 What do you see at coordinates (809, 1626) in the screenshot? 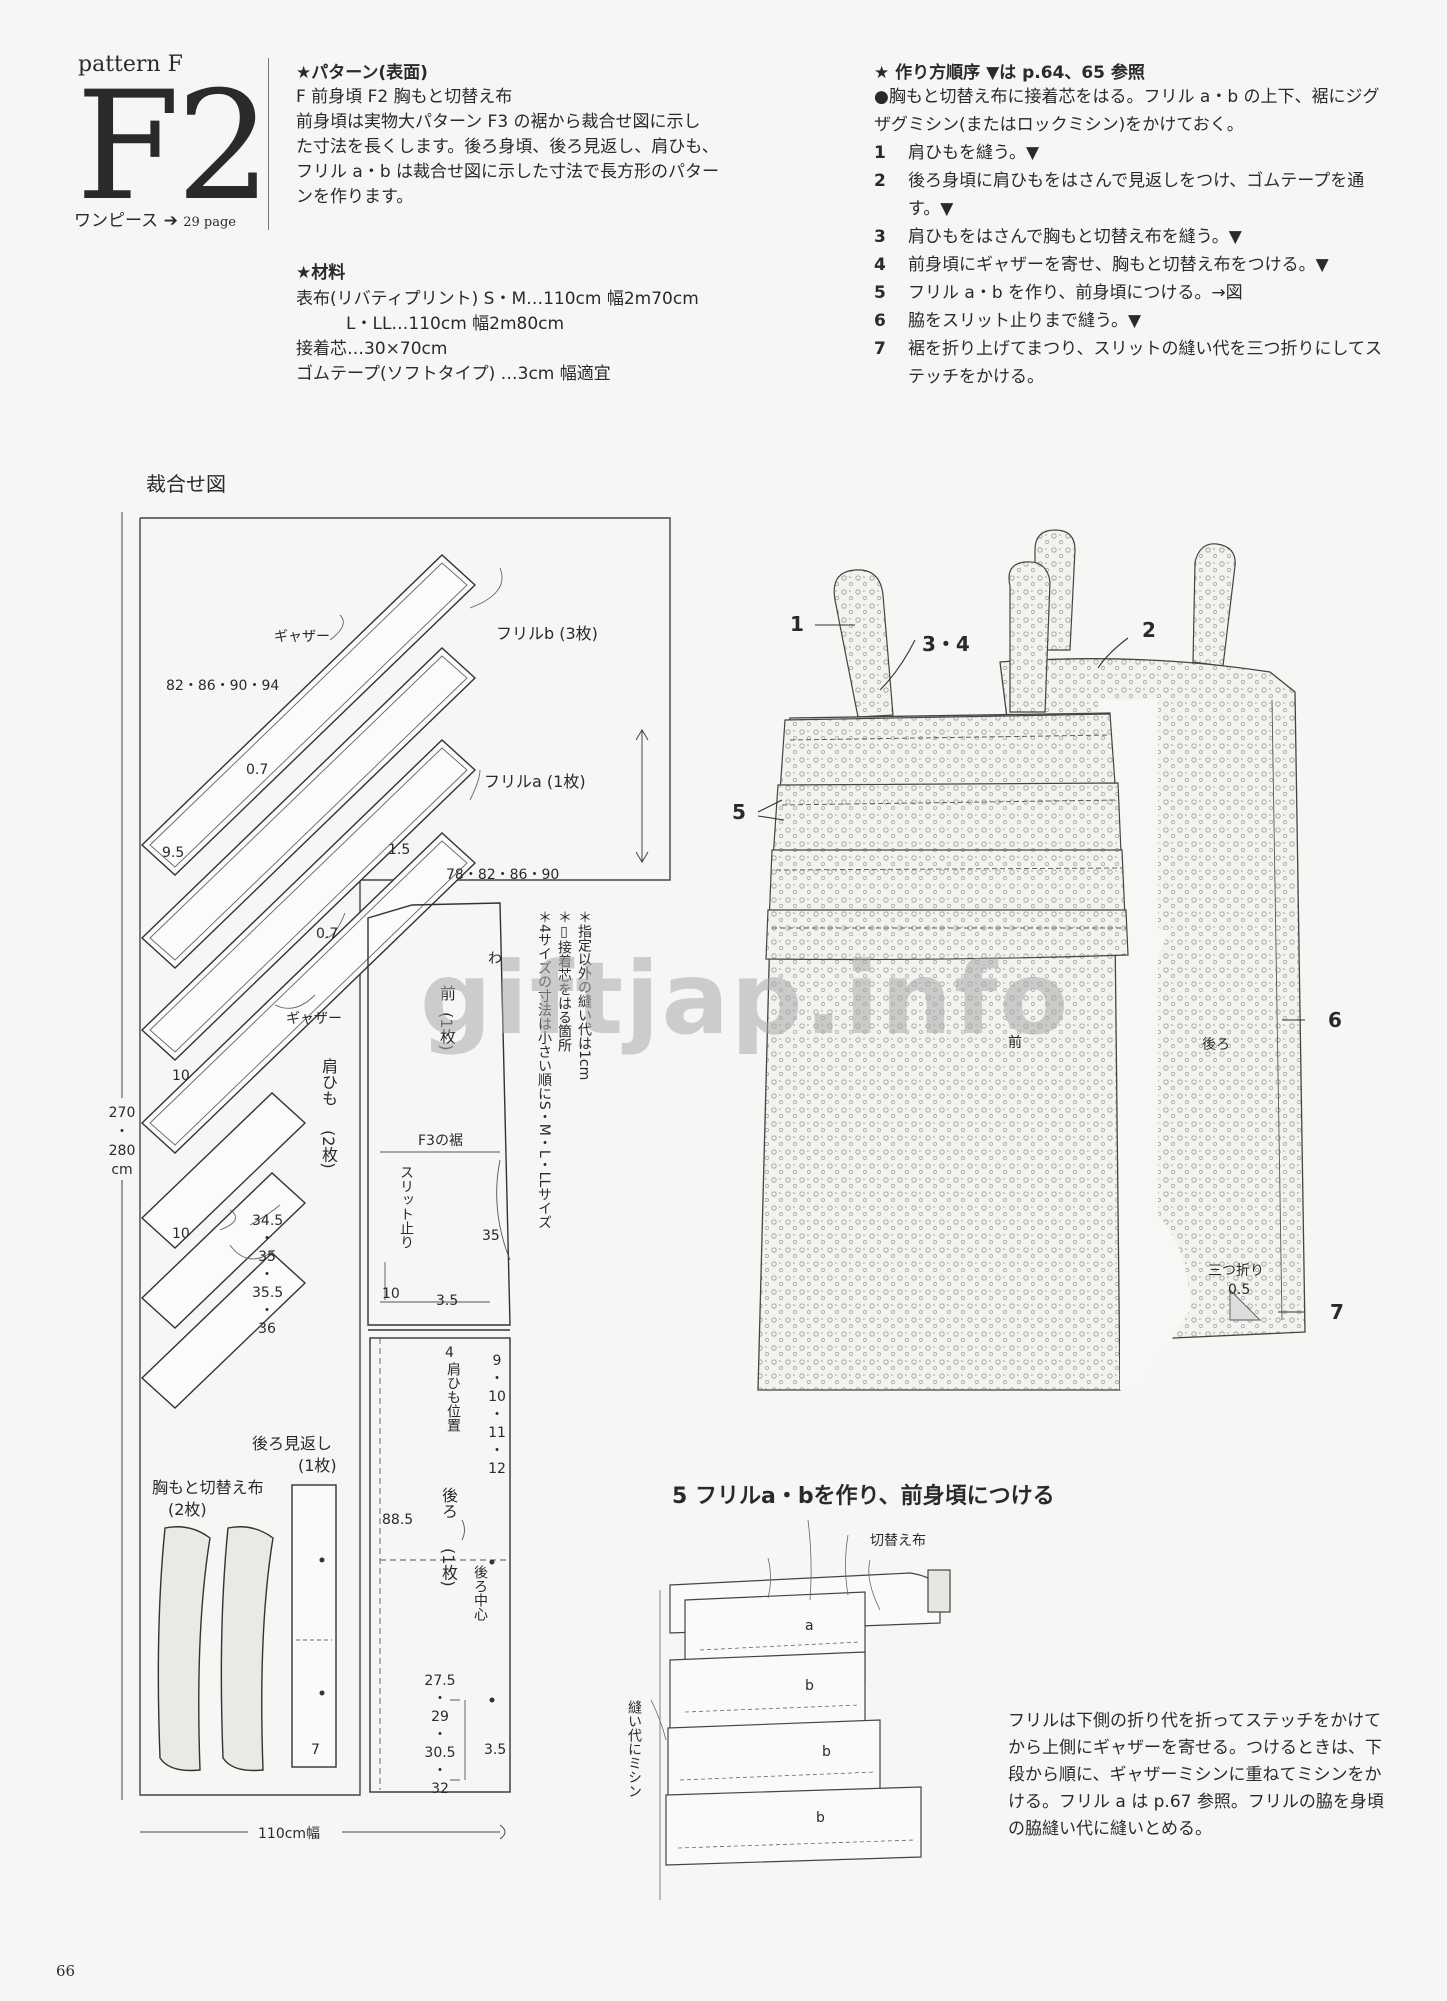
I see `frill-a-tag: a` at bounding box center [809, 1626].